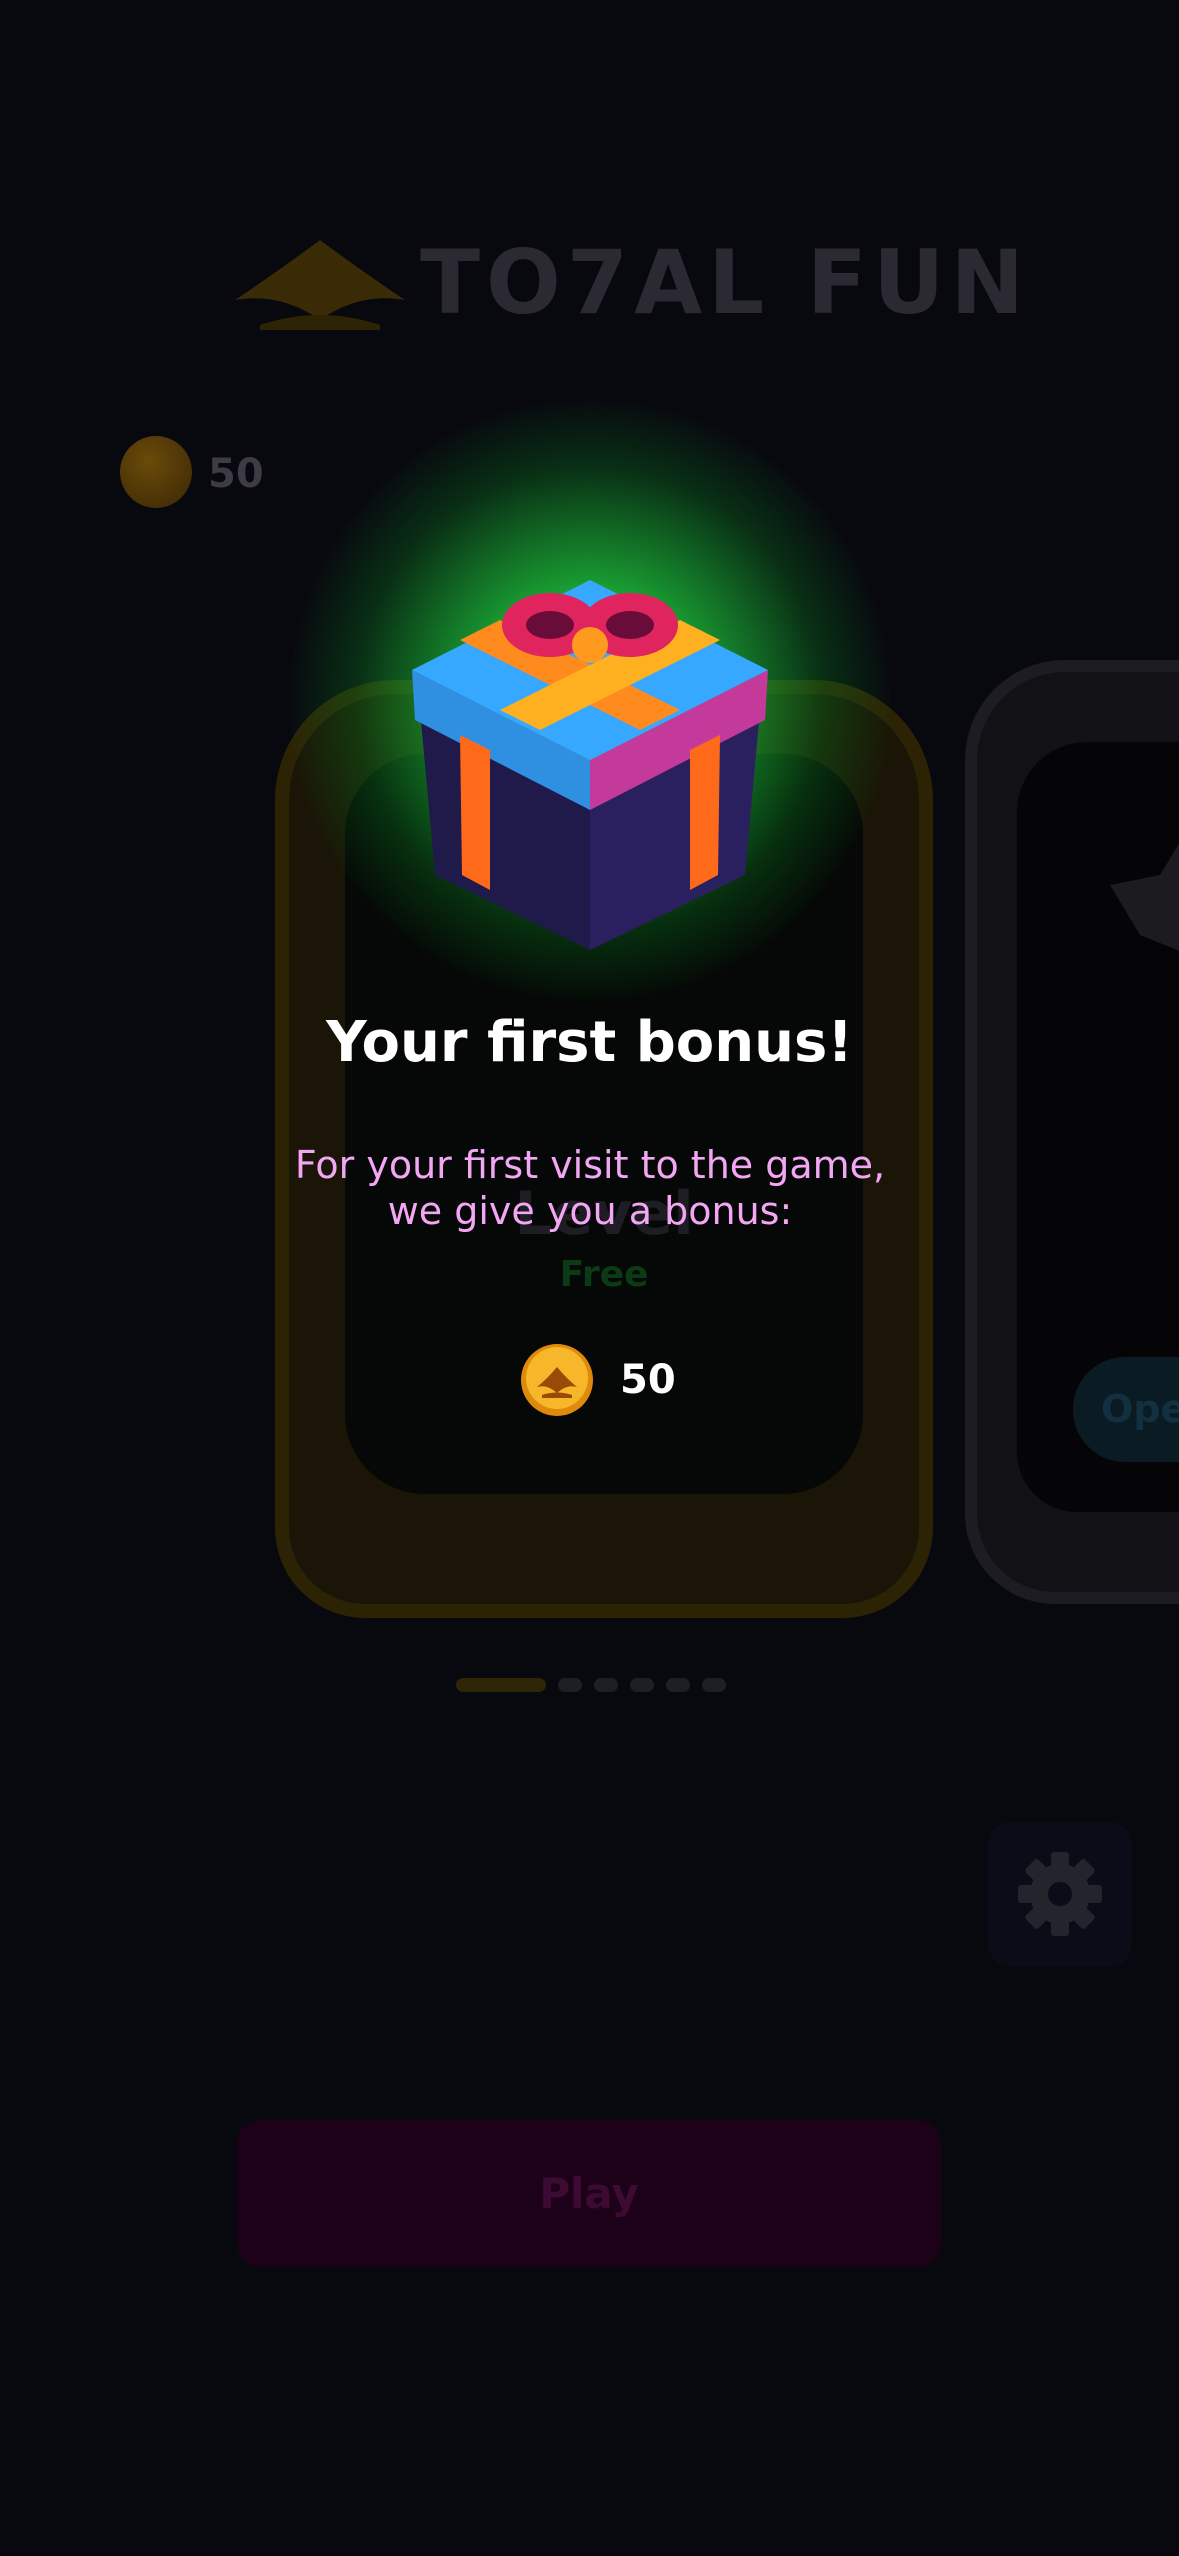 This screenshot has height=2556, width=1179. I want to click on bonus-reward: 50, so click(620, 1381).